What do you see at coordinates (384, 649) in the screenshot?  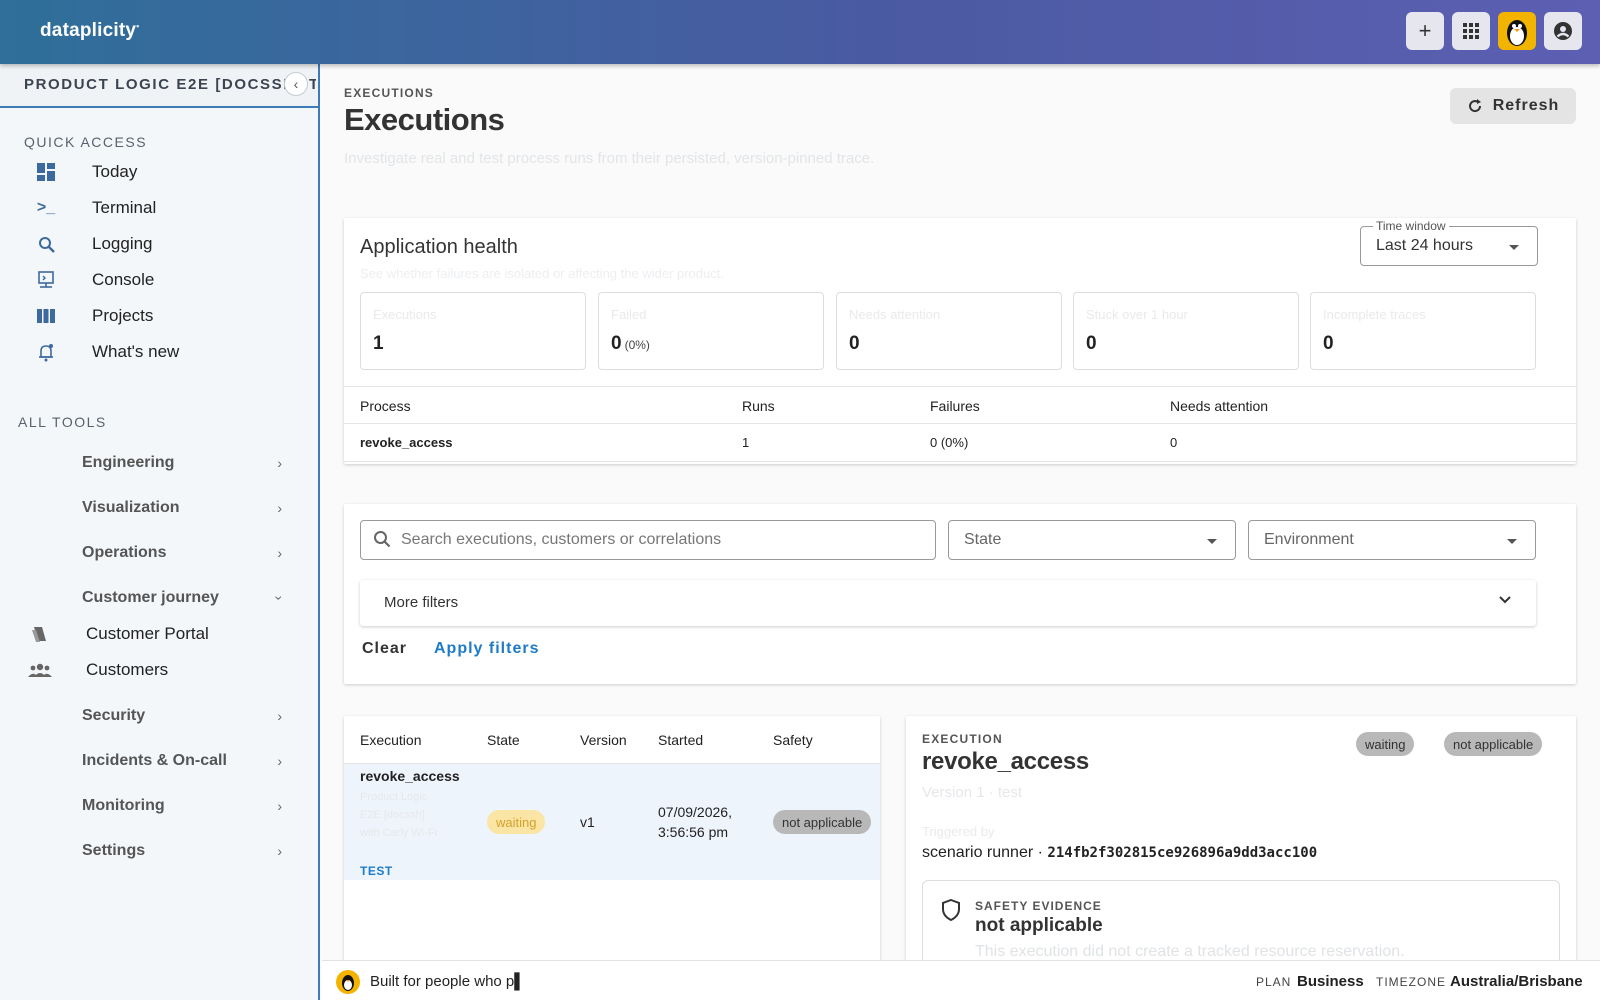 I see `clear-button: Clear` at bounding box center [384, 649].